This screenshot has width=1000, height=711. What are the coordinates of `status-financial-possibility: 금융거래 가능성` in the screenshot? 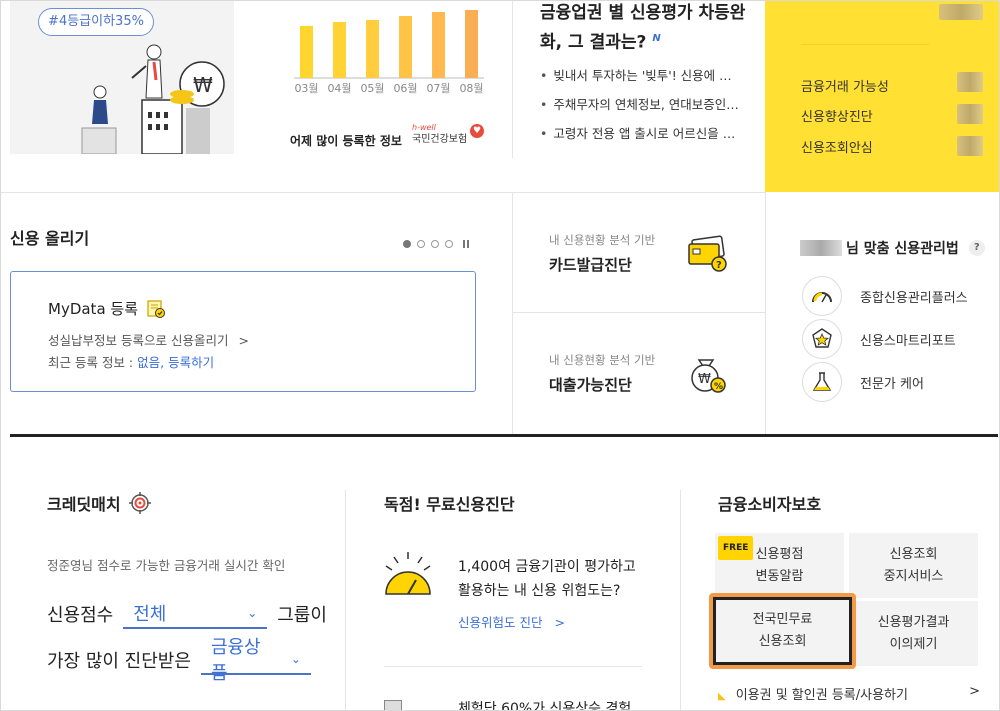 It's located at (845, 85).